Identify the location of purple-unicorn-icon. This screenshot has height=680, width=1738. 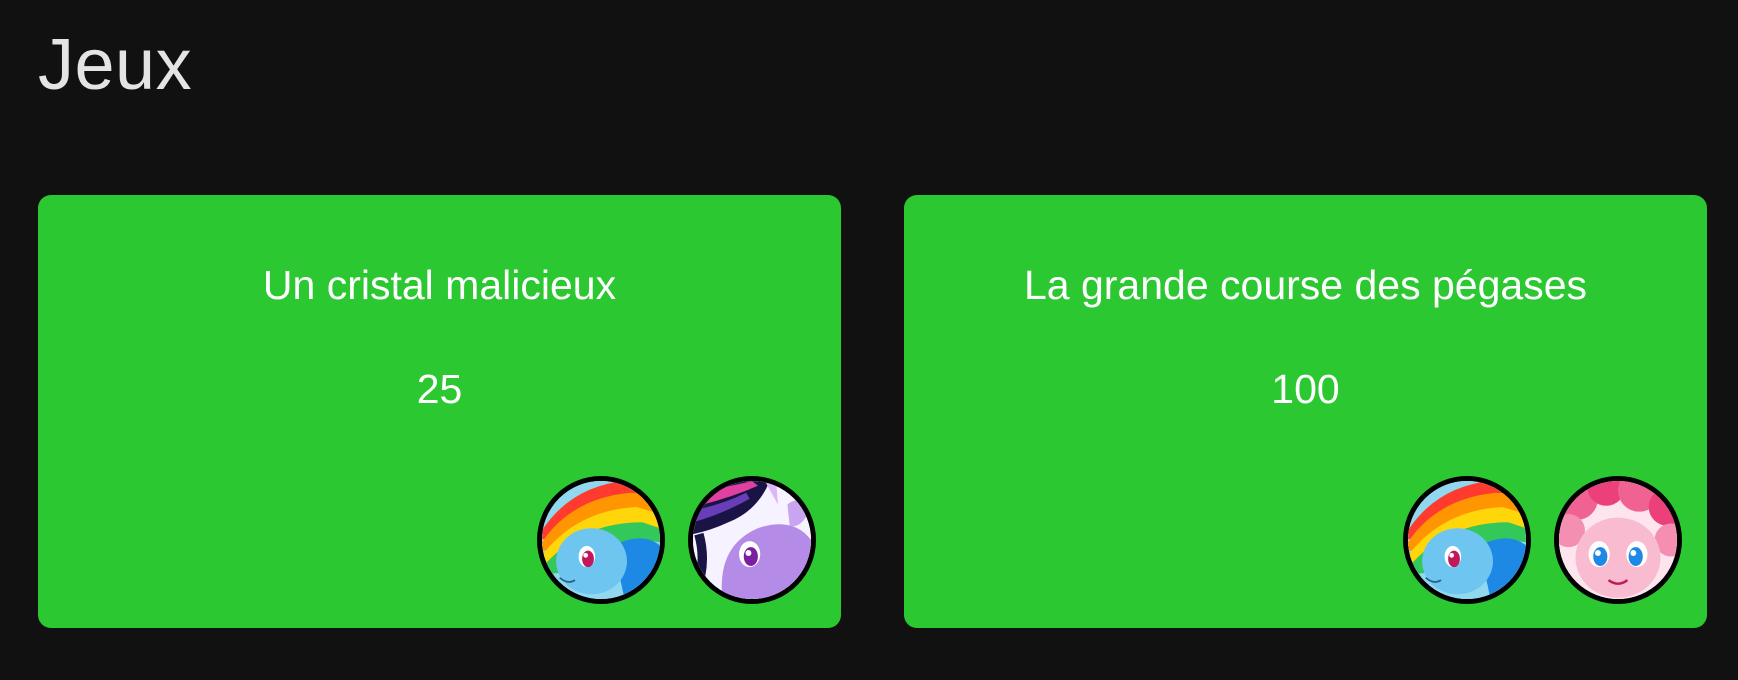
(752, 540).